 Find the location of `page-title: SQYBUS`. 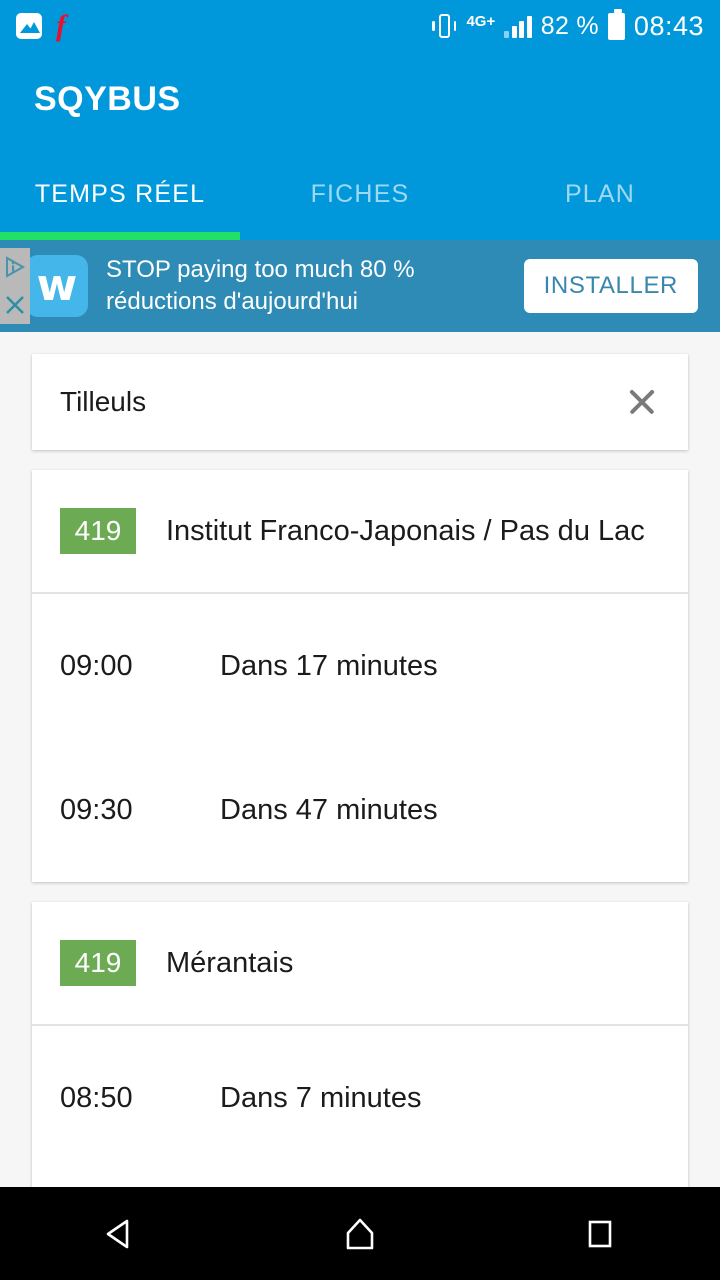

page-title: SQYBUS is located at coordinates (107, 99).